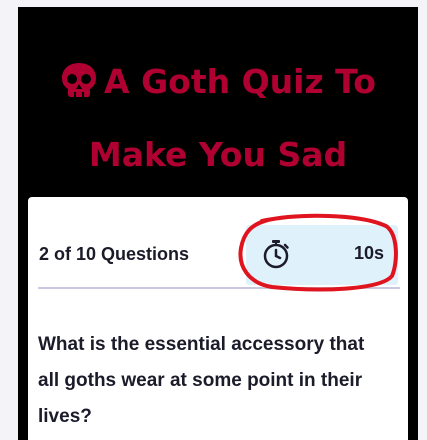 The image size is (427, 440). Describe the element at coordinates (368, 253) in the screenshot. I see `timer-value: 10s` at that location.